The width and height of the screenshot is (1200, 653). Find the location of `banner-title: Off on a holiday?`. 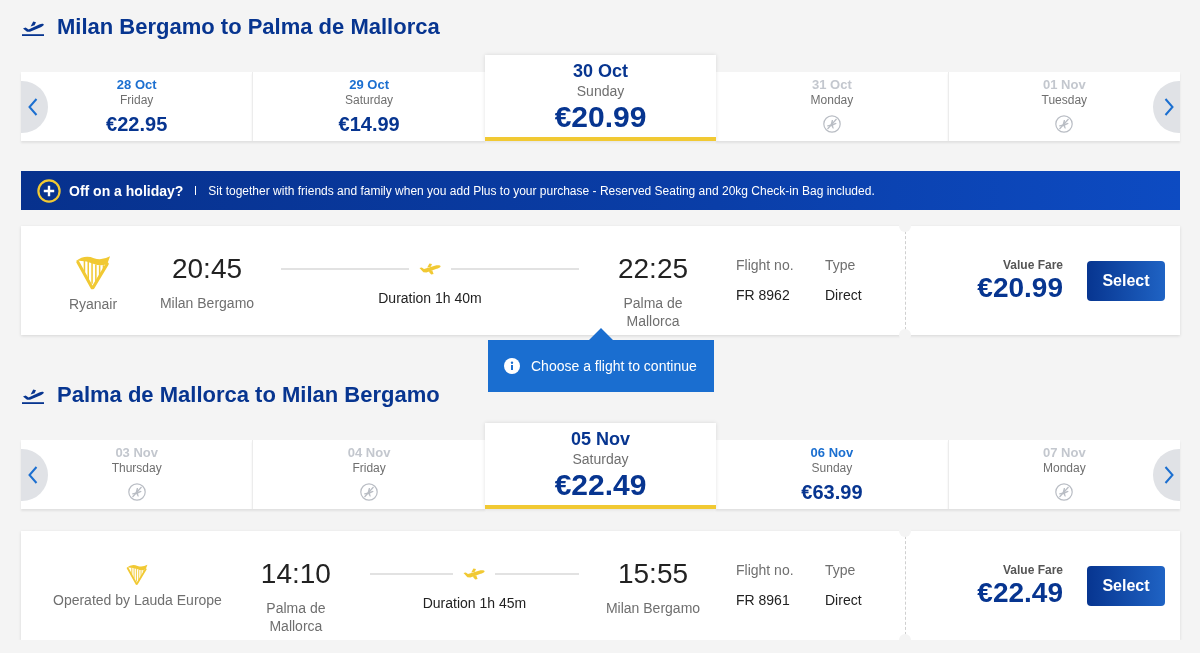

banner-title: Off on a holiday? is located at coordinates (126, 190).